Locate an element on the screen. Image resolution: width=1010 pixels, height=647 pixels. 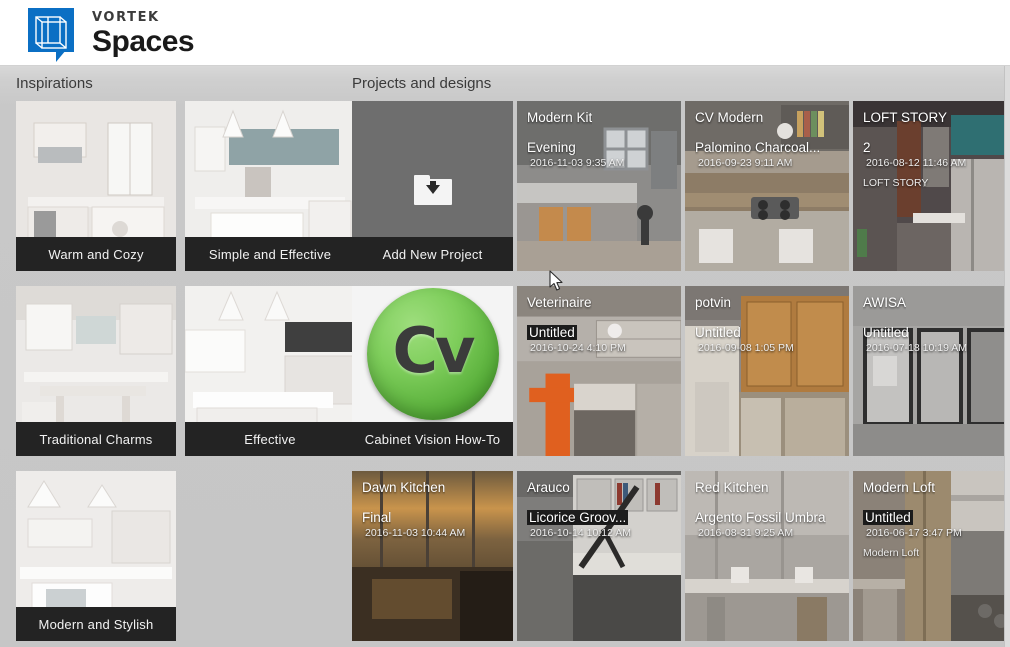
project-name: AWISA is located at coordinates (885, 302).